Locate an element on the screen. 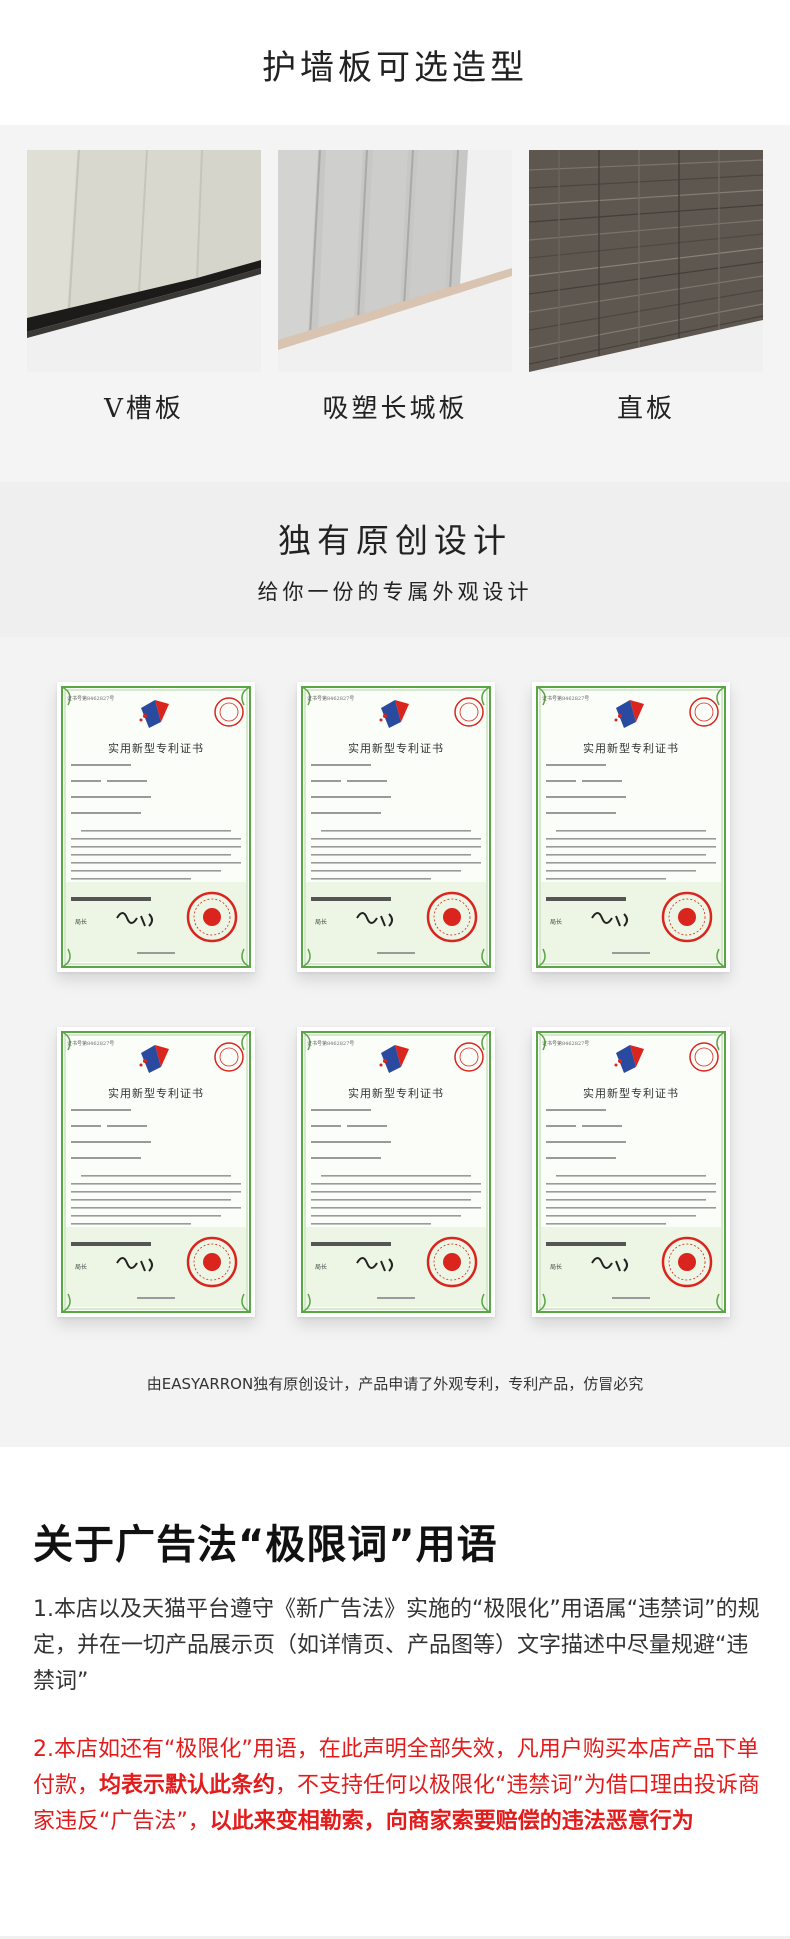  sample-image-great-wall is located at coordinates (395, 261).